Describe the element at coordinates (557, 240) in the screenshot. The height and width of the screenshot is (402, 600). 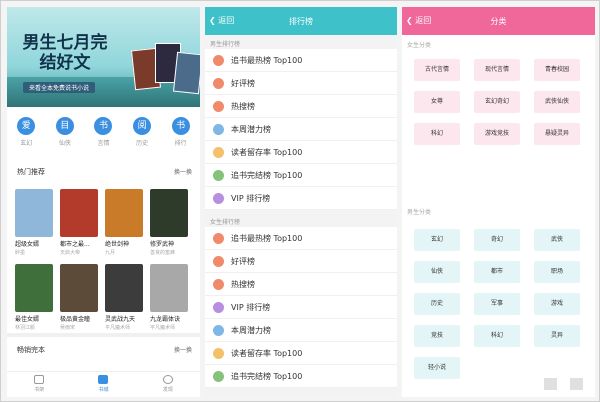
I see `category-chip: 武侠` at that location.